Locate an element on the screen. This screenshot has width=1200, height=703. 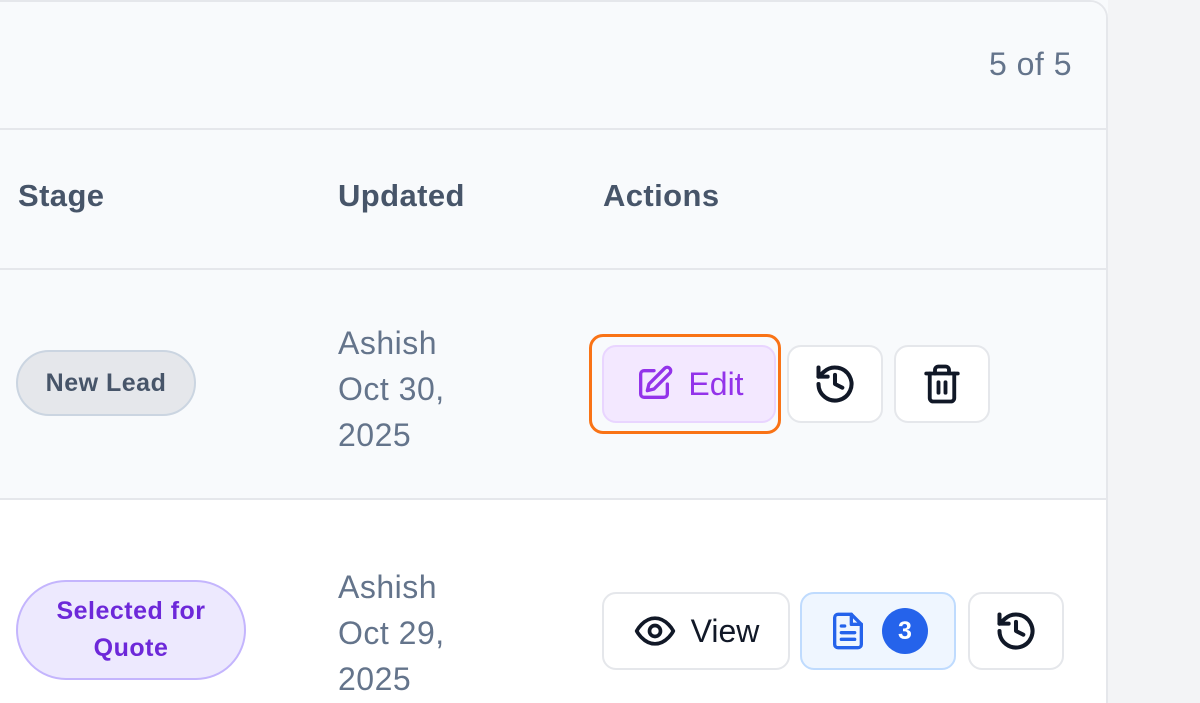
pagination-count: 5 of 5 is located at coordinates (1030, 64).